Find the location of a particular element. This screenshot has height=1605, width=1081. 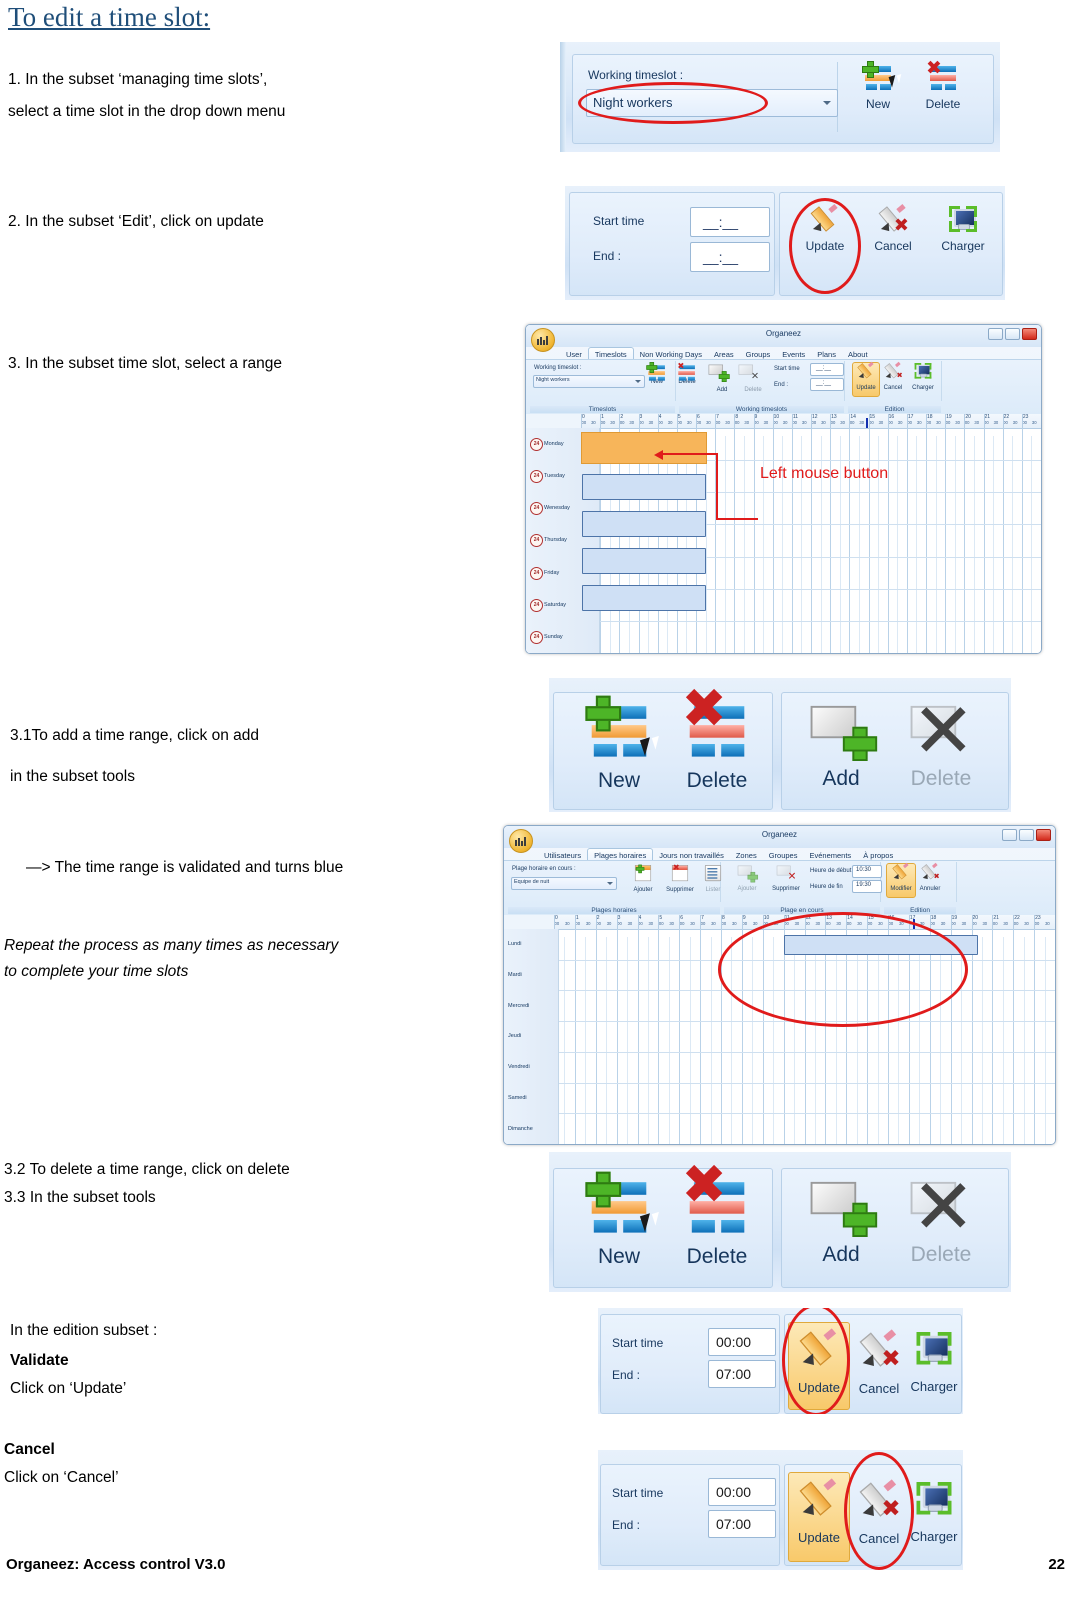

app-delete-button: ✖ Delete is located at coordinates (687, 373).